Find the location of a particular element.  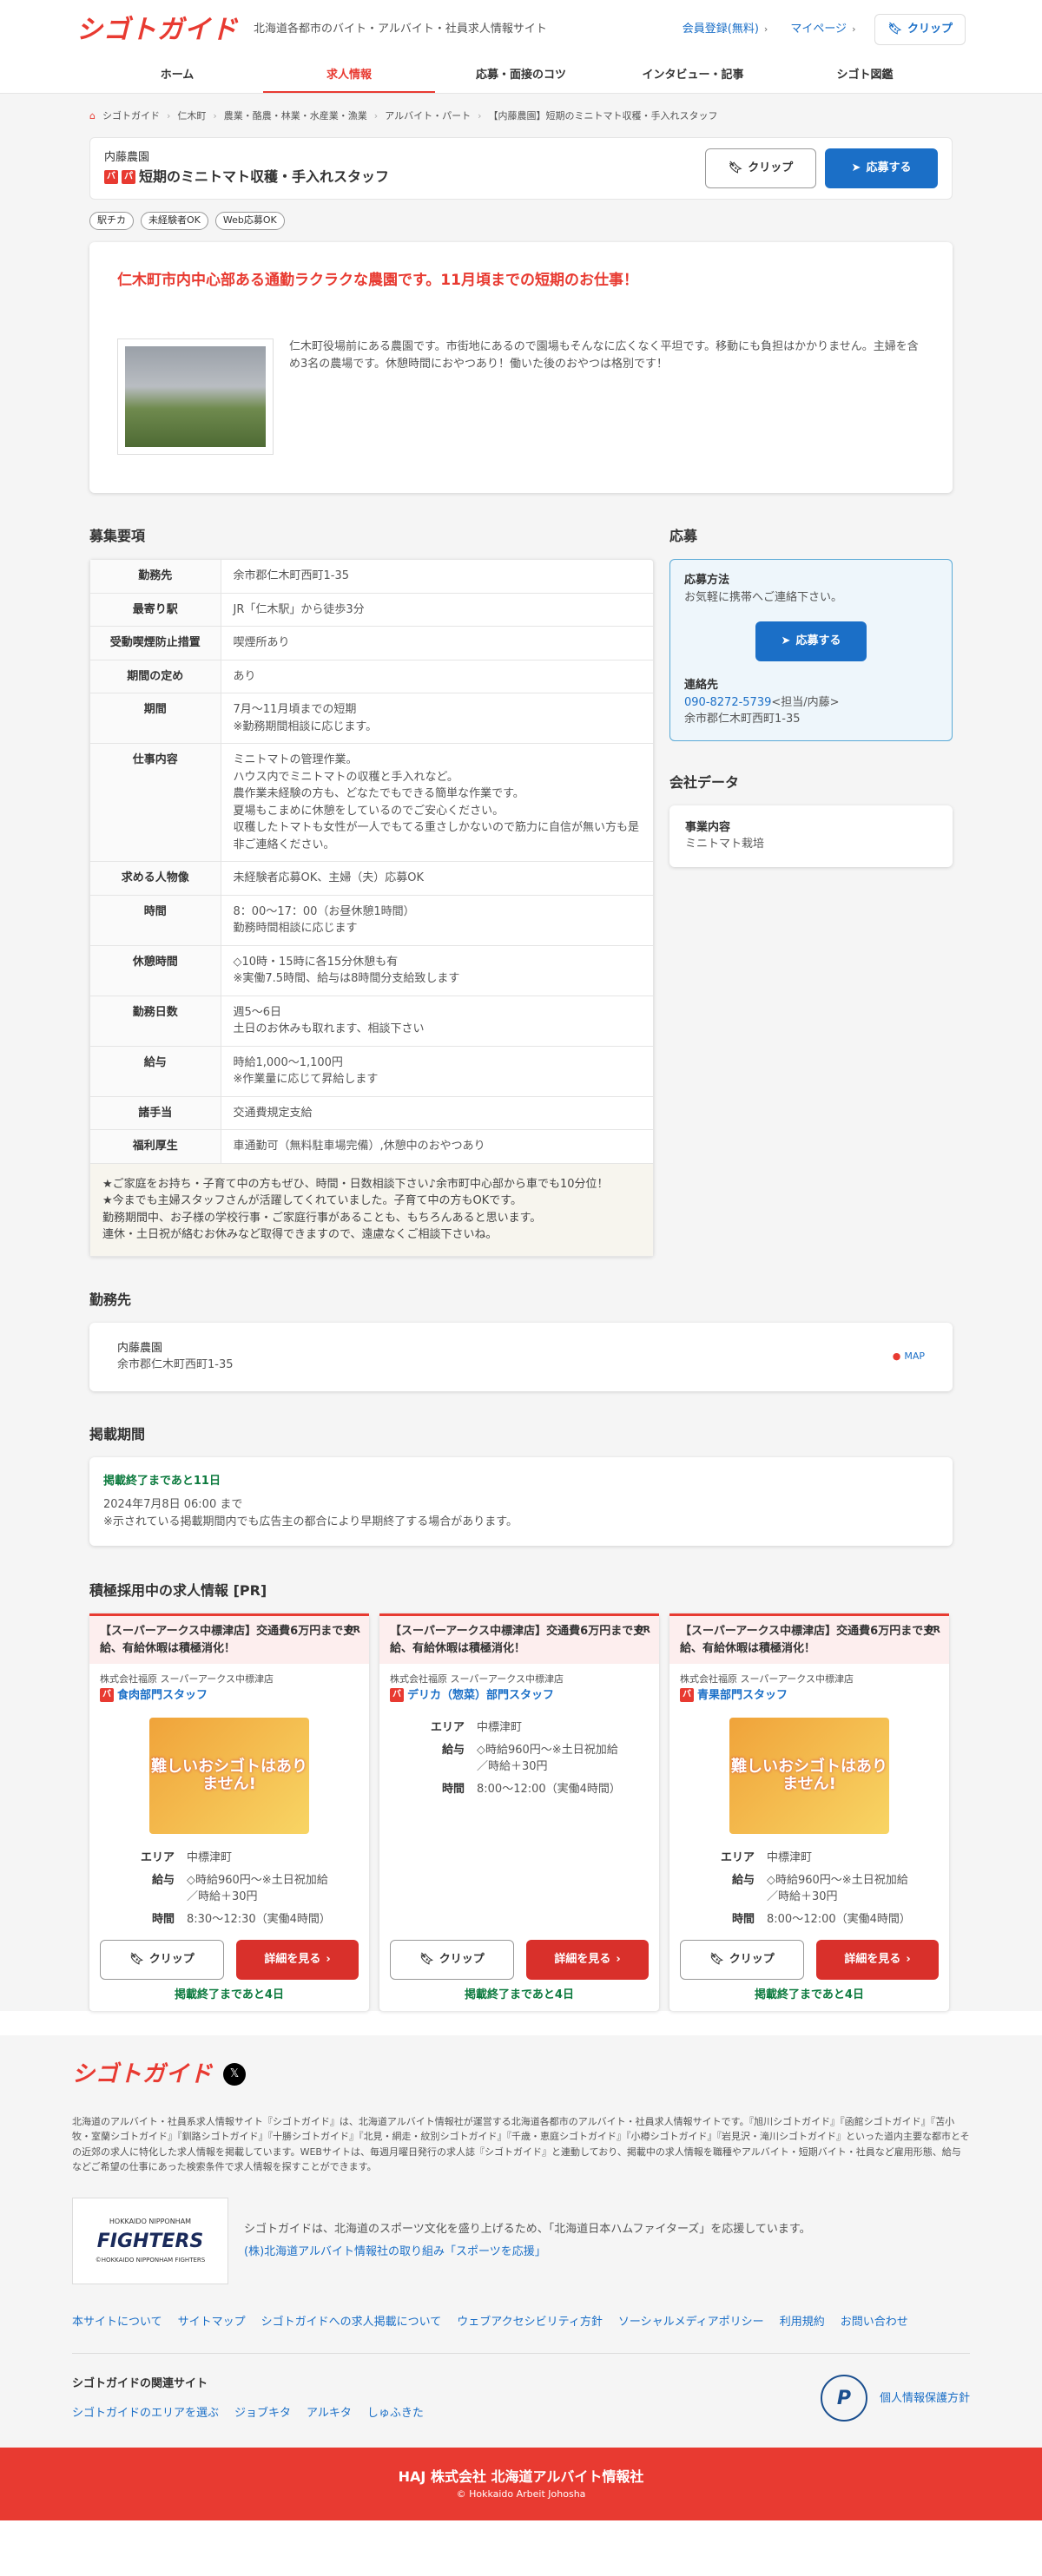

site-logo: シゴトガイド is located at coordinates (157, 29).